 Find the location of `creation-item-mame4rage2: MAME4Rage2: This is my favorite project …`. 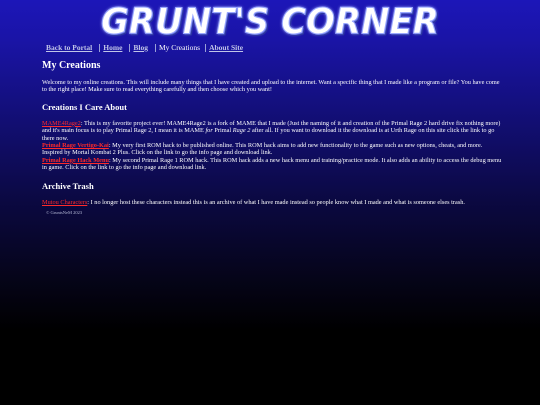

creation-item-mame4rage2: MAME4Rage2: This is my favorite project … is located at coordinates (272, 131).